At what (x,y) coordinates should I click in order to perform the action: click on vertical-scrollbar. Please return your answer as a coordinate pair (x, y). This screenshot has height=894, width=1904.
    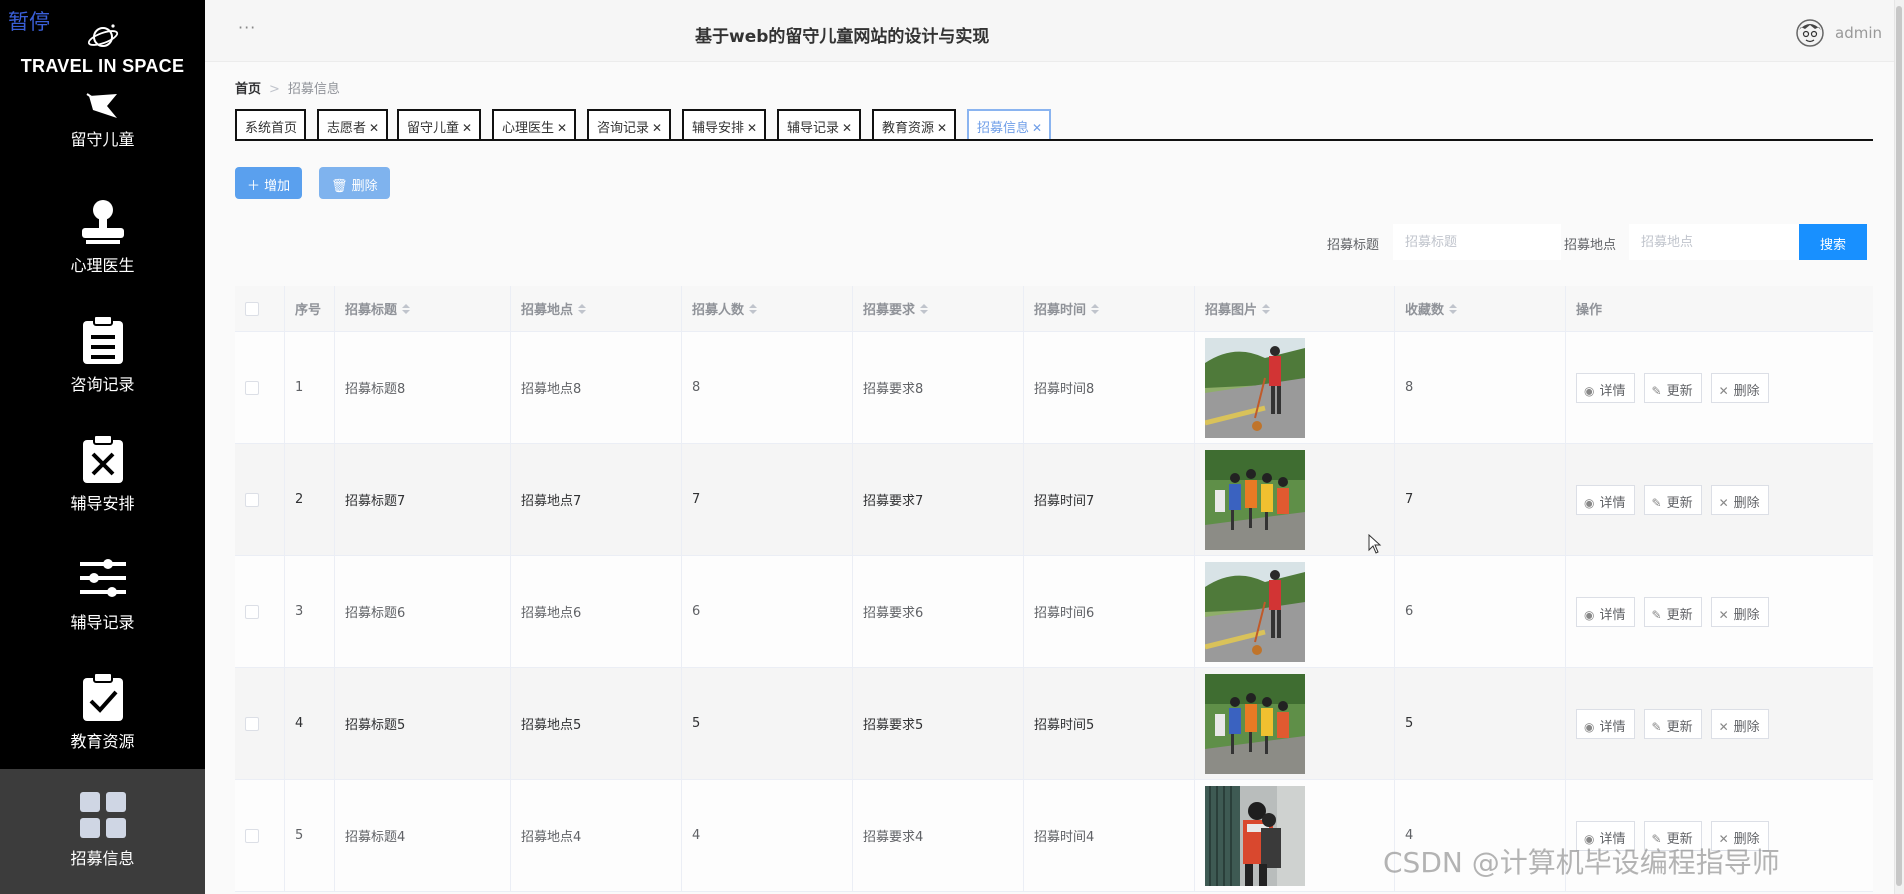
    Looking at the image, I should click on (1899, 447).